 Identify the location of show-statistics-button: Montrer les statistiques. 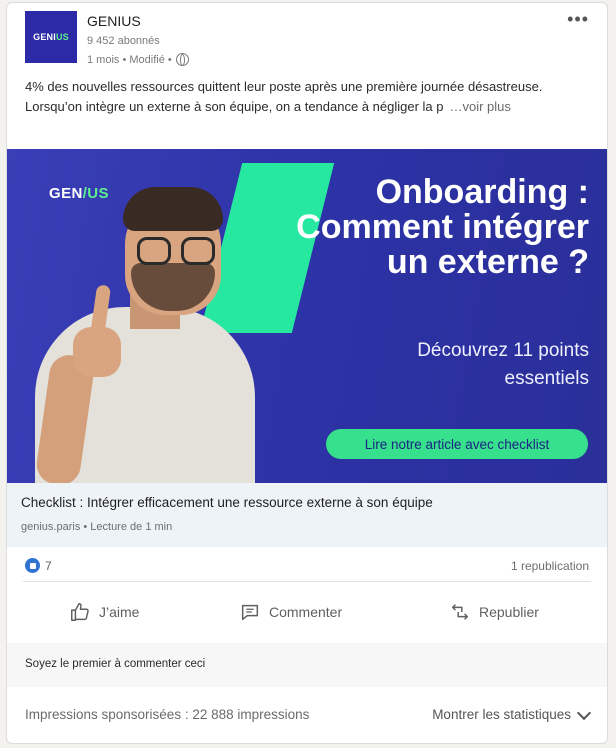
(512, 713).